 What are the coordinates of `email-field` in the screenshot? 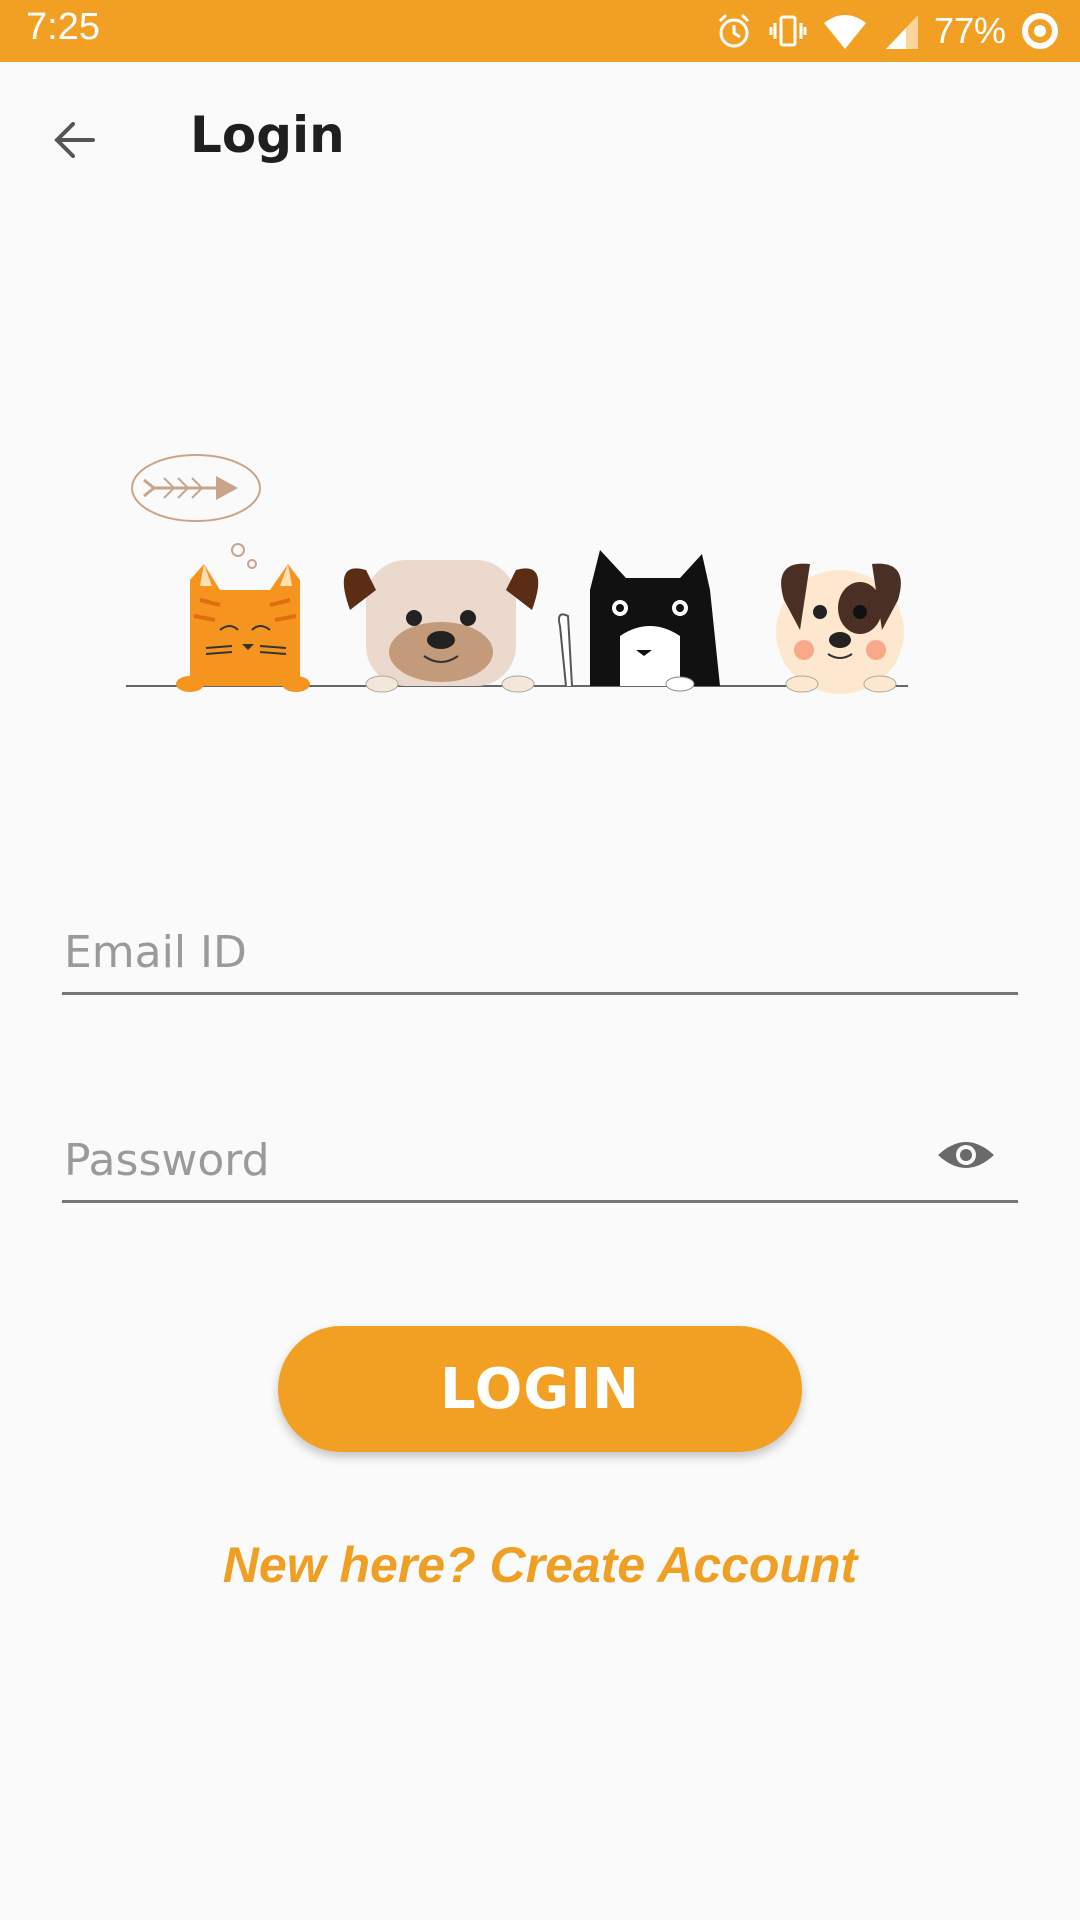 It's located at (540, 951).